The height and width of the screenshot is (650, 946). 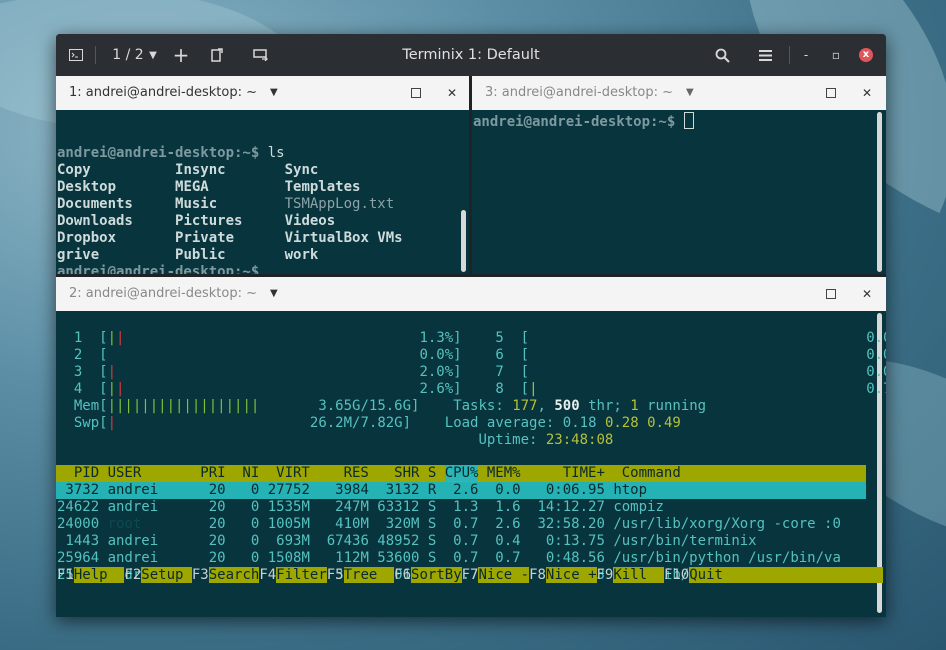 I want to click on function-key-label: Quit, so click(x=706, y=575).